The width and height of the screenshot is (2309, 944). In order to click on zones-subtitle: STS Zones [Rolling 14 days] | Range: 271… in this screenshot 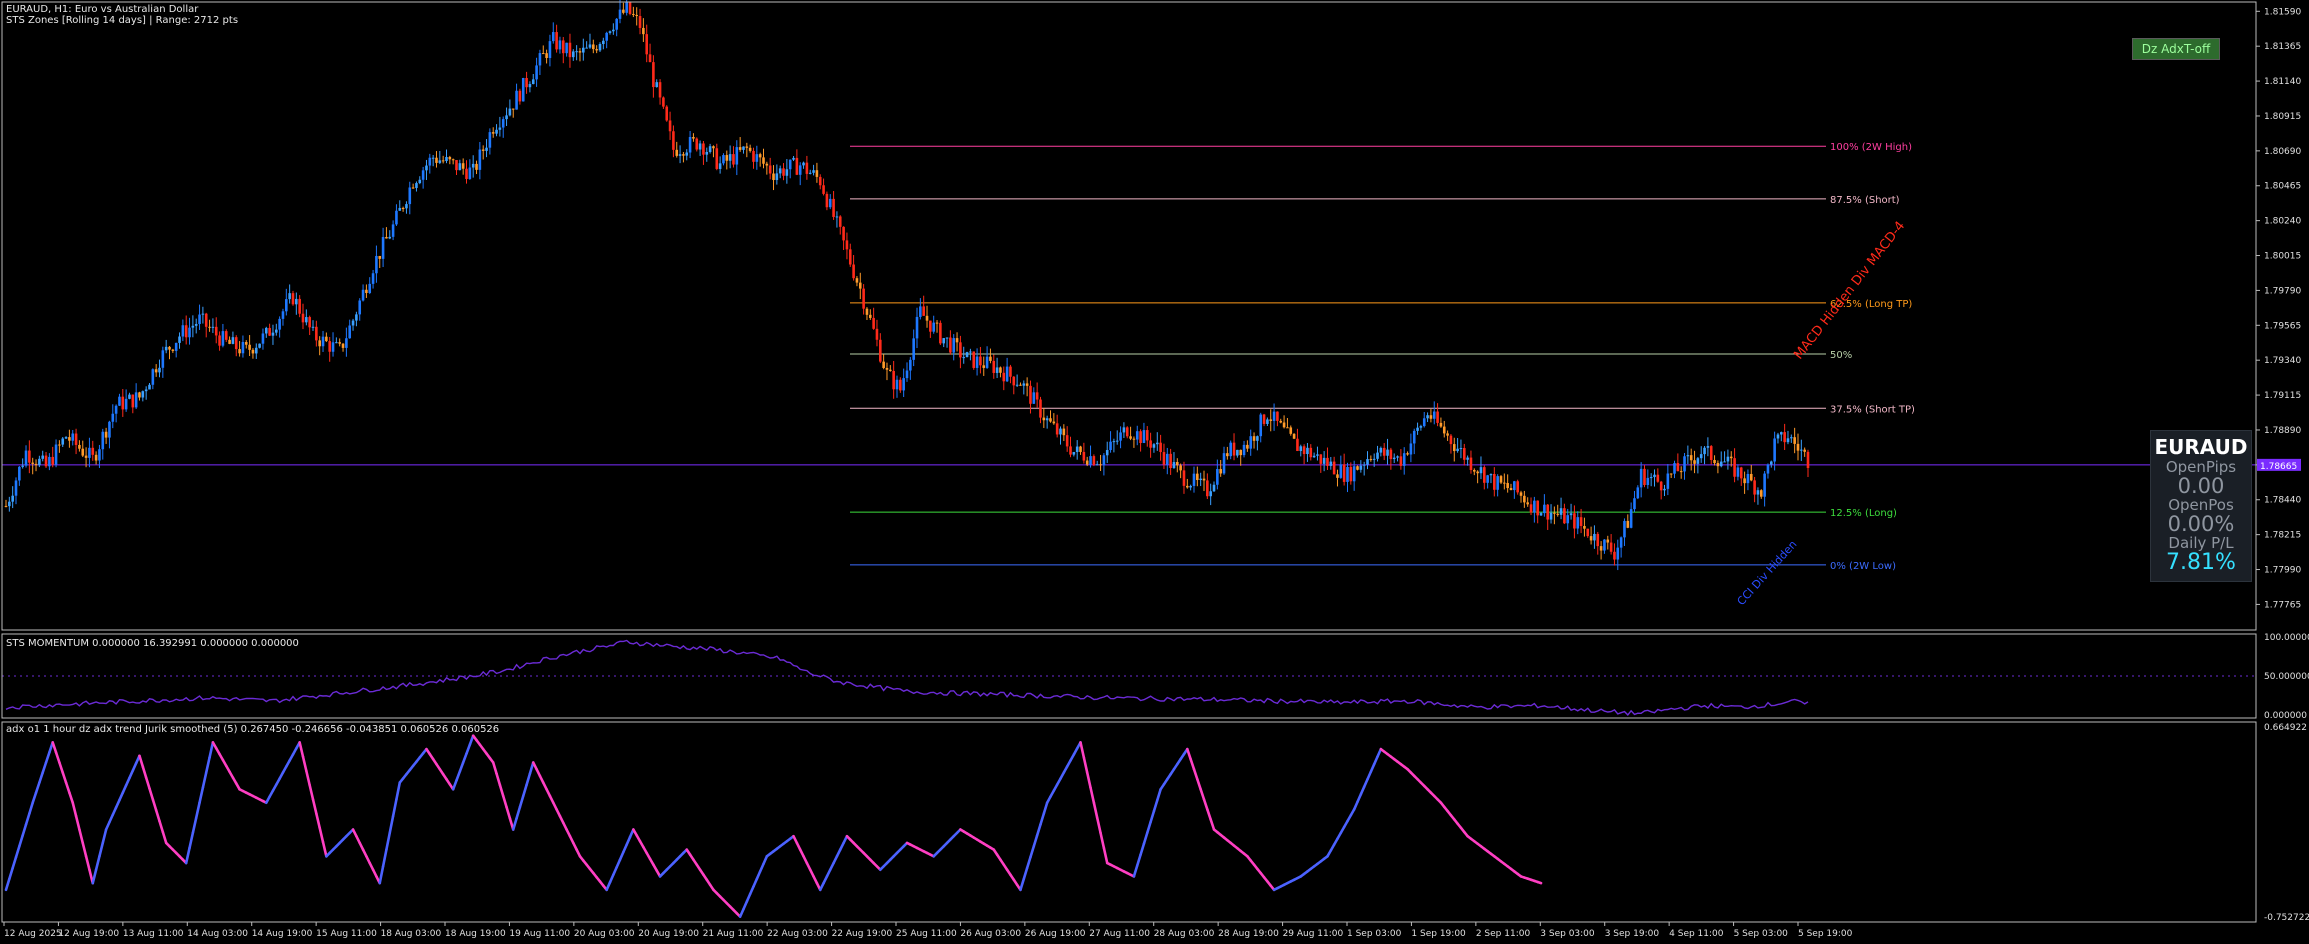, I will do `click(122, 20)`.